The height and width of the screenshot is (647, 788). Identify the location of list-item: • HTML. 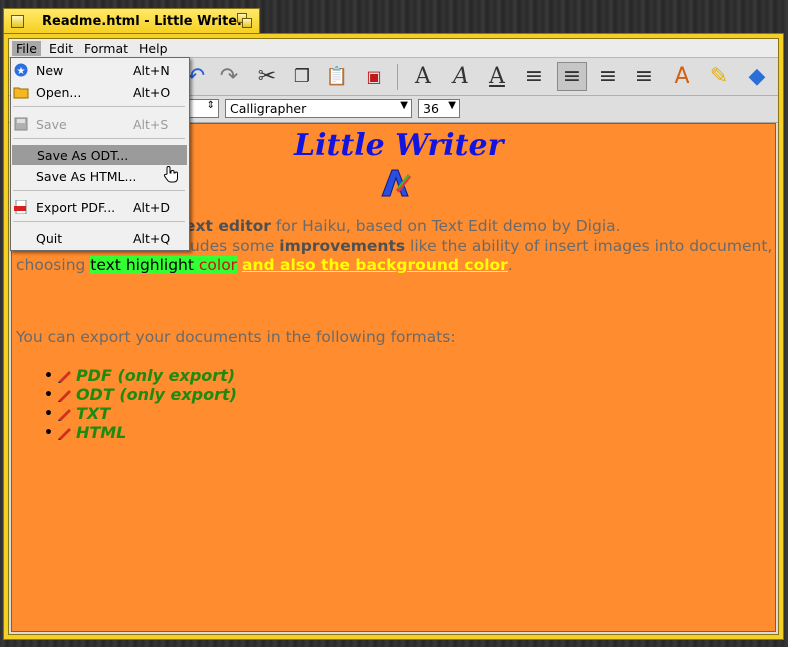
(85, 432).